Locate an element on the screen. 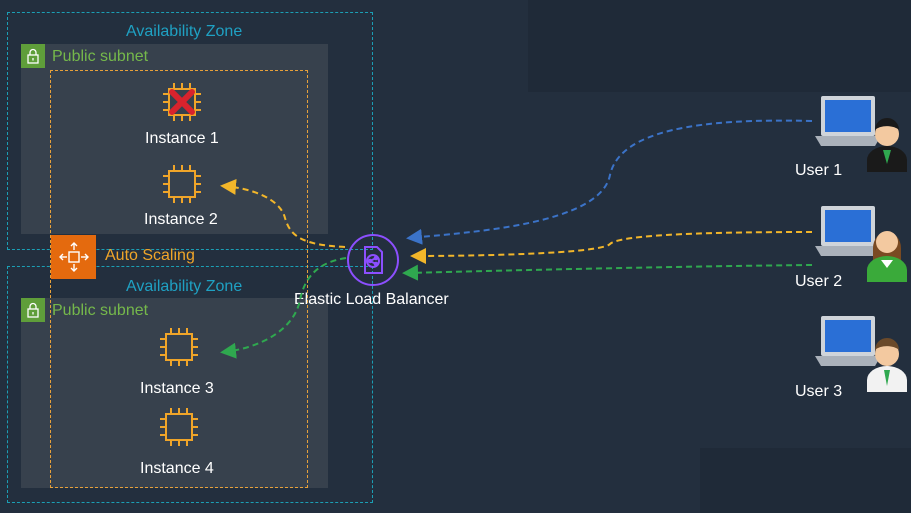 This screenshot has height=513, width=911. flow-elb-to-instance2 is located at coordinates (283, 213).